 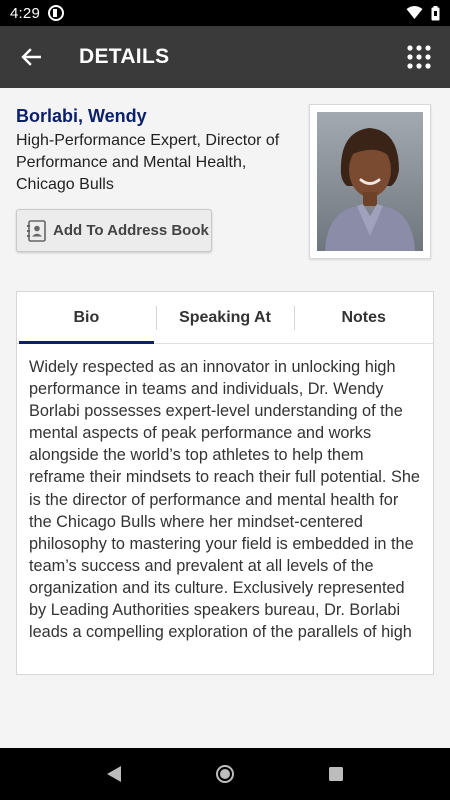 I want to click on system-nav-bar, so click(x=225, y=774).